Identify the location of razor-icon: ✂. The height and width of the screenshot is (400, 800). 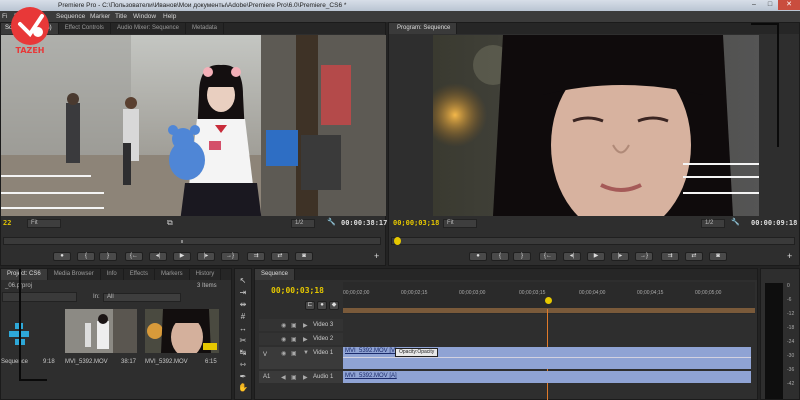
(243, 341).